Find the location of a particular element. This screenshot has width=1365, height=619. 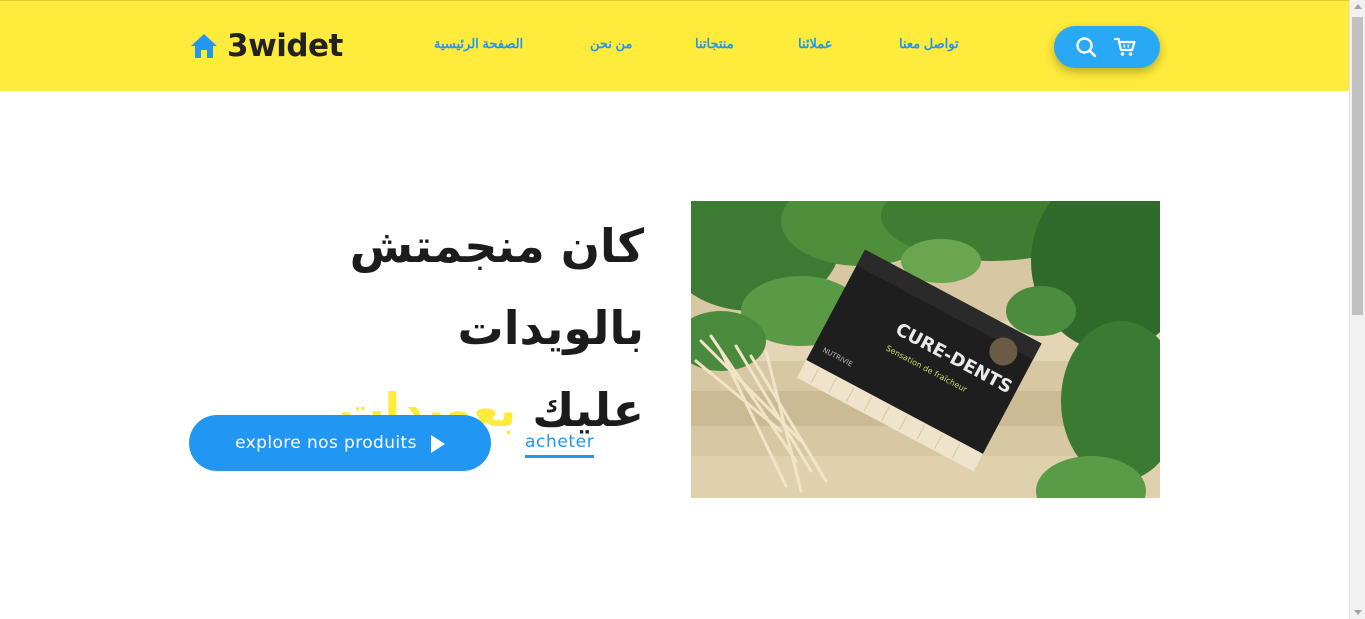

nav-item-about: من نحن is located at coordinates (611, 44).